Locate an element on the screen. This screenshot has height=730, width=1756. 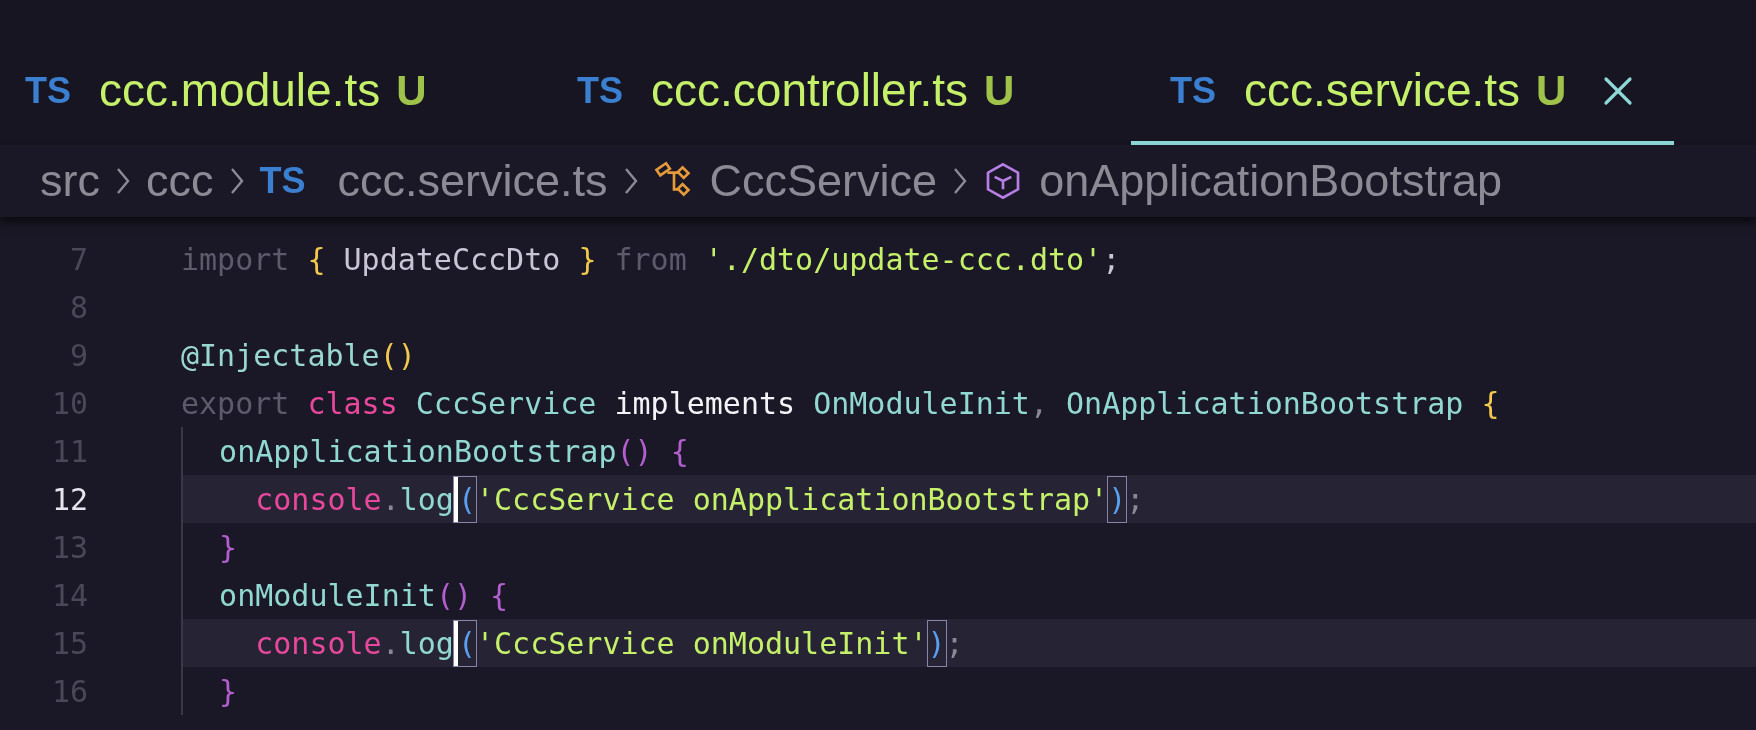
editor-tab: TS ccc.module.ts U is located at coordinates (276, 92).